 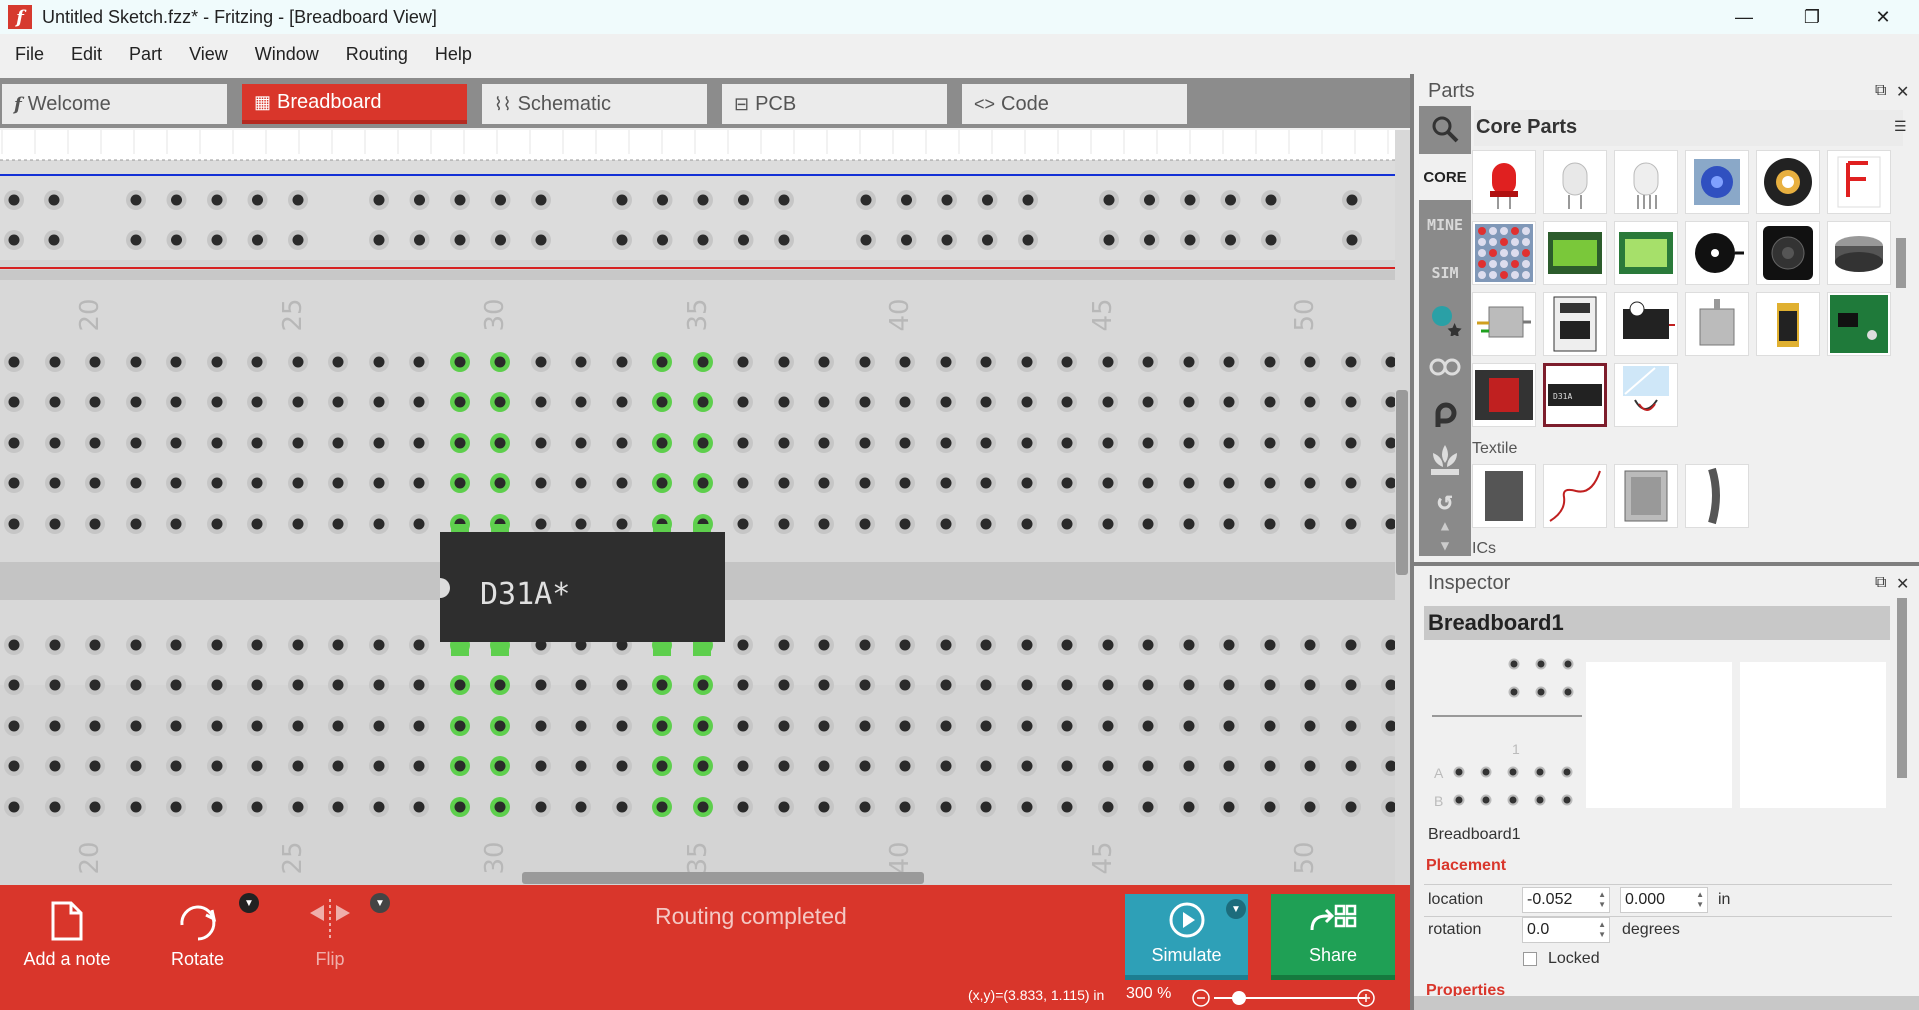 What do you see at coordinates (18, 104) in the screenshot?
I see `fritzing-f-icon: f` at bounding box center [18, 104].